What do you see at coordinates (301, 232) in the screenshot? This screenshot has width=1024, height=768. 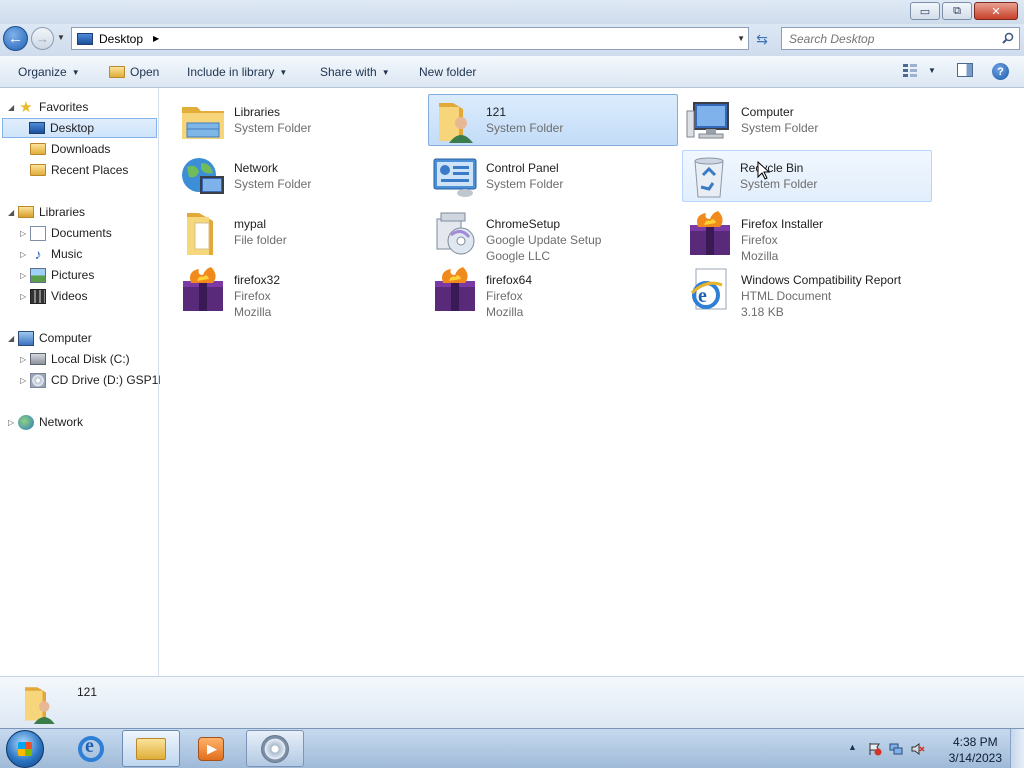 I see `file-item-mypal: mypal File folder` at bounding box center [301, 232].